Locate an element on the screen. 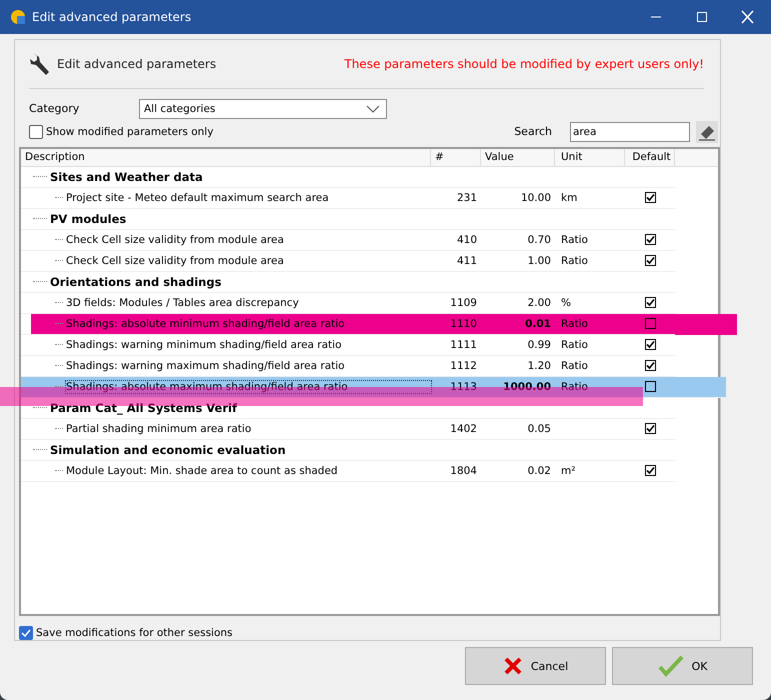 This screenshot has height=700, width=771. save-modifications-checkbox: Save modifications for other sessions is located at coordinates (368, 633).